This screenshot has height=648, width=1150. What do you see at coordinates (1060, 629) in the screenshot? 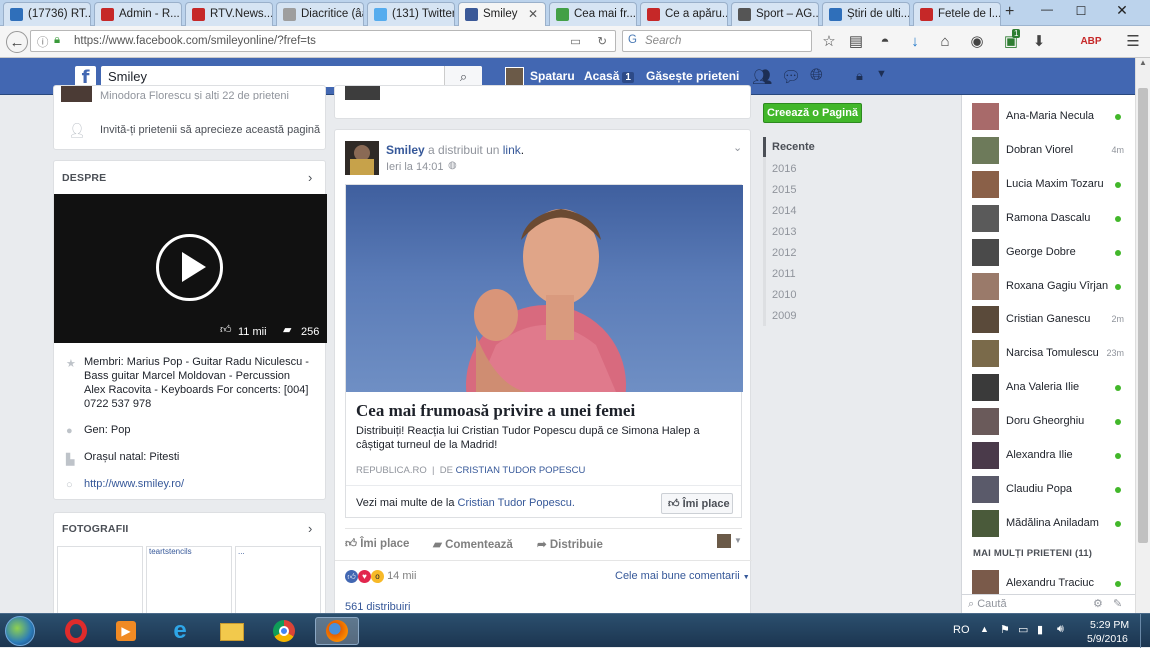
I see `tray-volume-icon: 🔊︎` at bounding box center [1060, 629].